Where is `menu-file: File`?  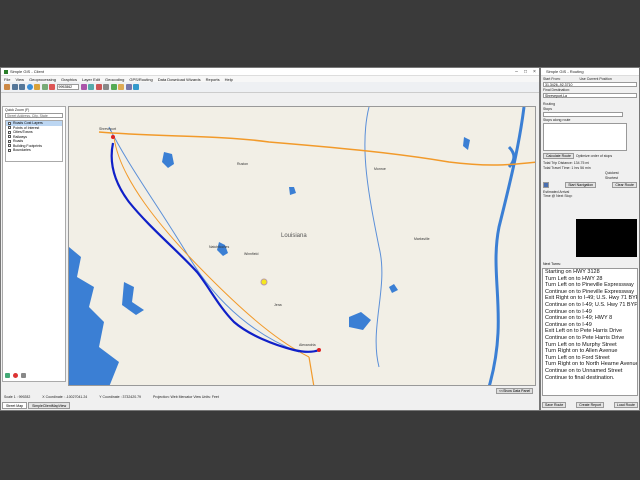 menu-file: File is located at coordinates (7, 79).